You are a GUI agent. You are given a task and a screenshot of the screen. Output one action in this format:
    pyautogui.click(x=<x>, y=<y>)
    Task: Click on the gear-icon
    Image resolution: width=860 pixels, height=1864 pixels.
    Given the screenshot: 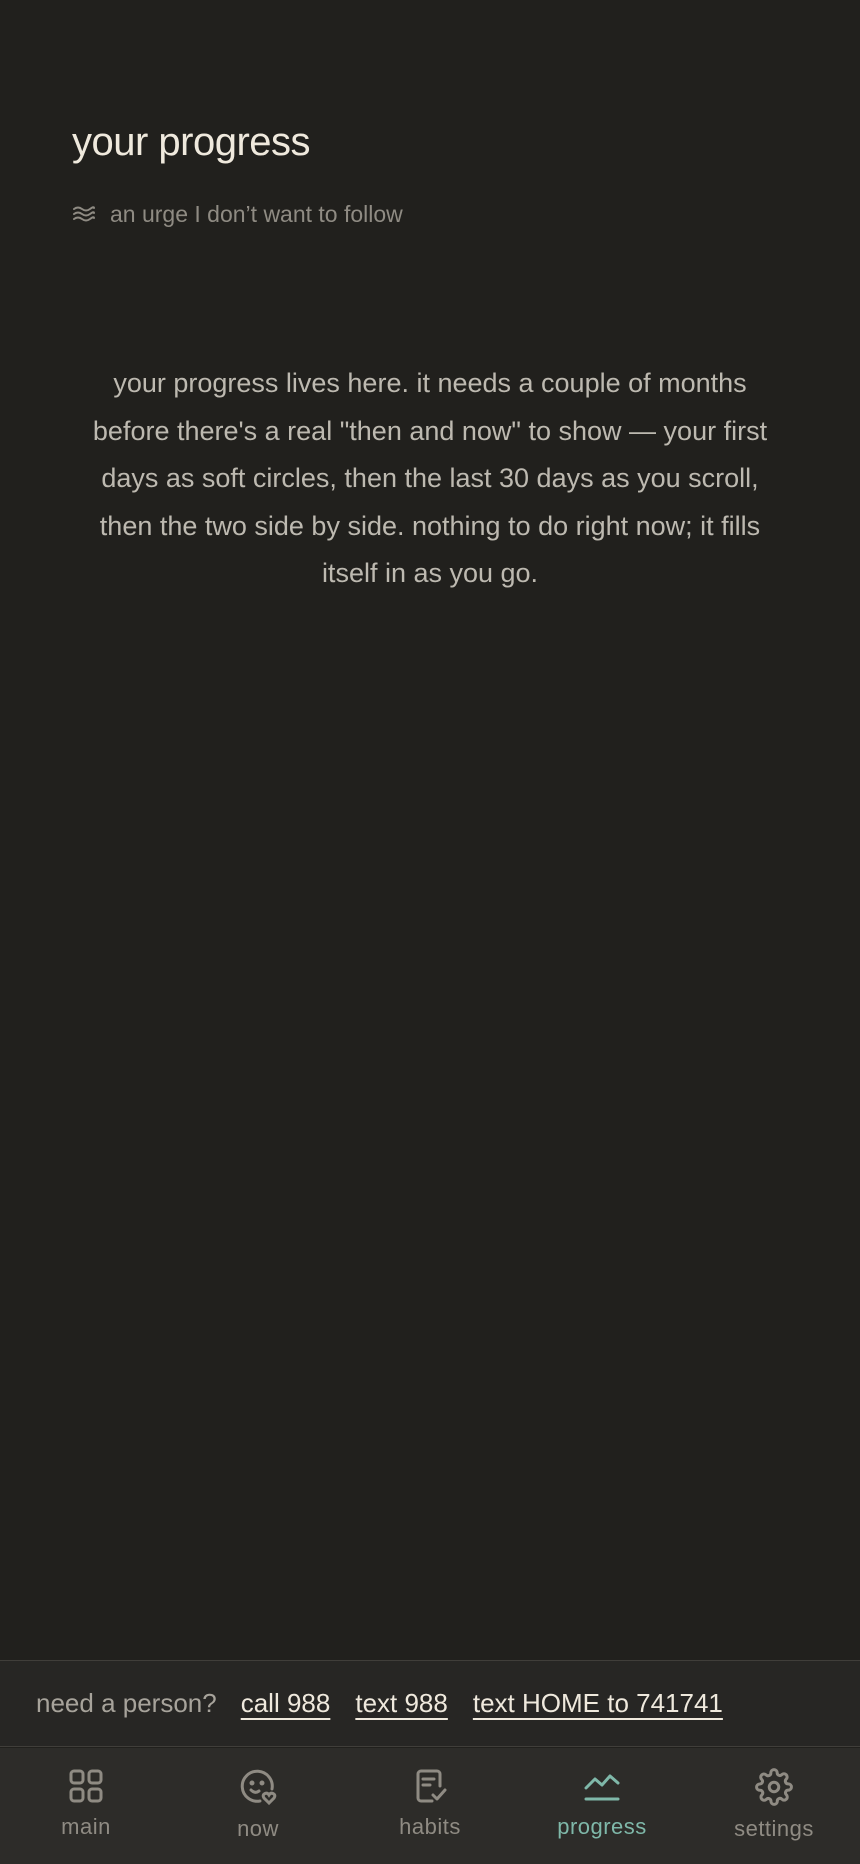 What is the action you would take?
    pyautogui.click(x=774, y=1787)
    